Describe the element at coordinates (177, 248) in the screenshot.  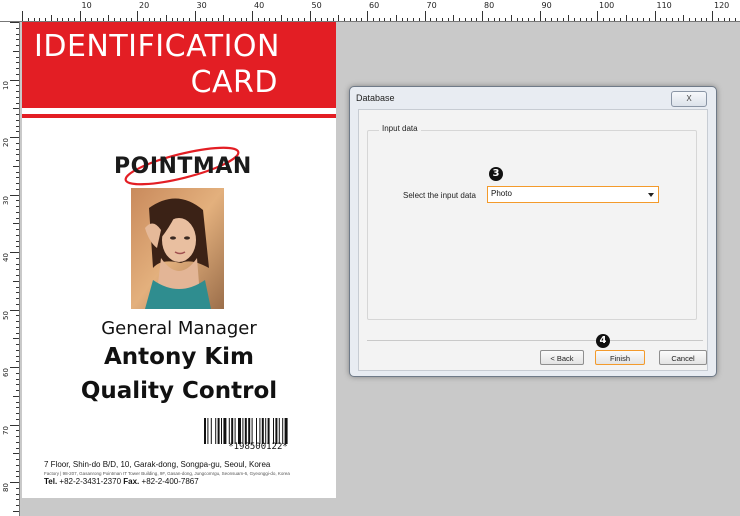
I see `portrait-photo` at that location.